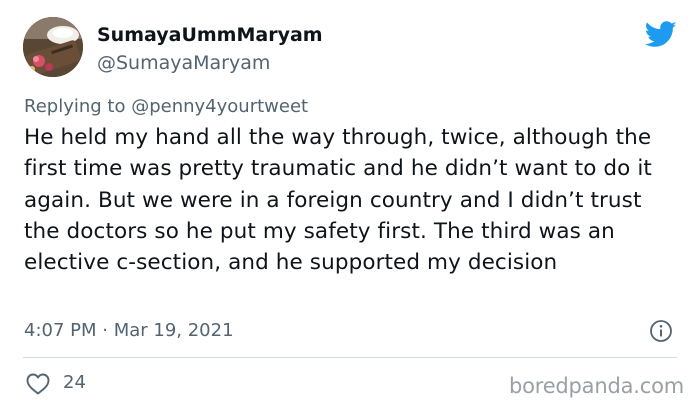 The height and width of the screenshot is (410, 700). Describe the element at coordinates (661, 331) in the screenshot. I see `info-icon` at that location.